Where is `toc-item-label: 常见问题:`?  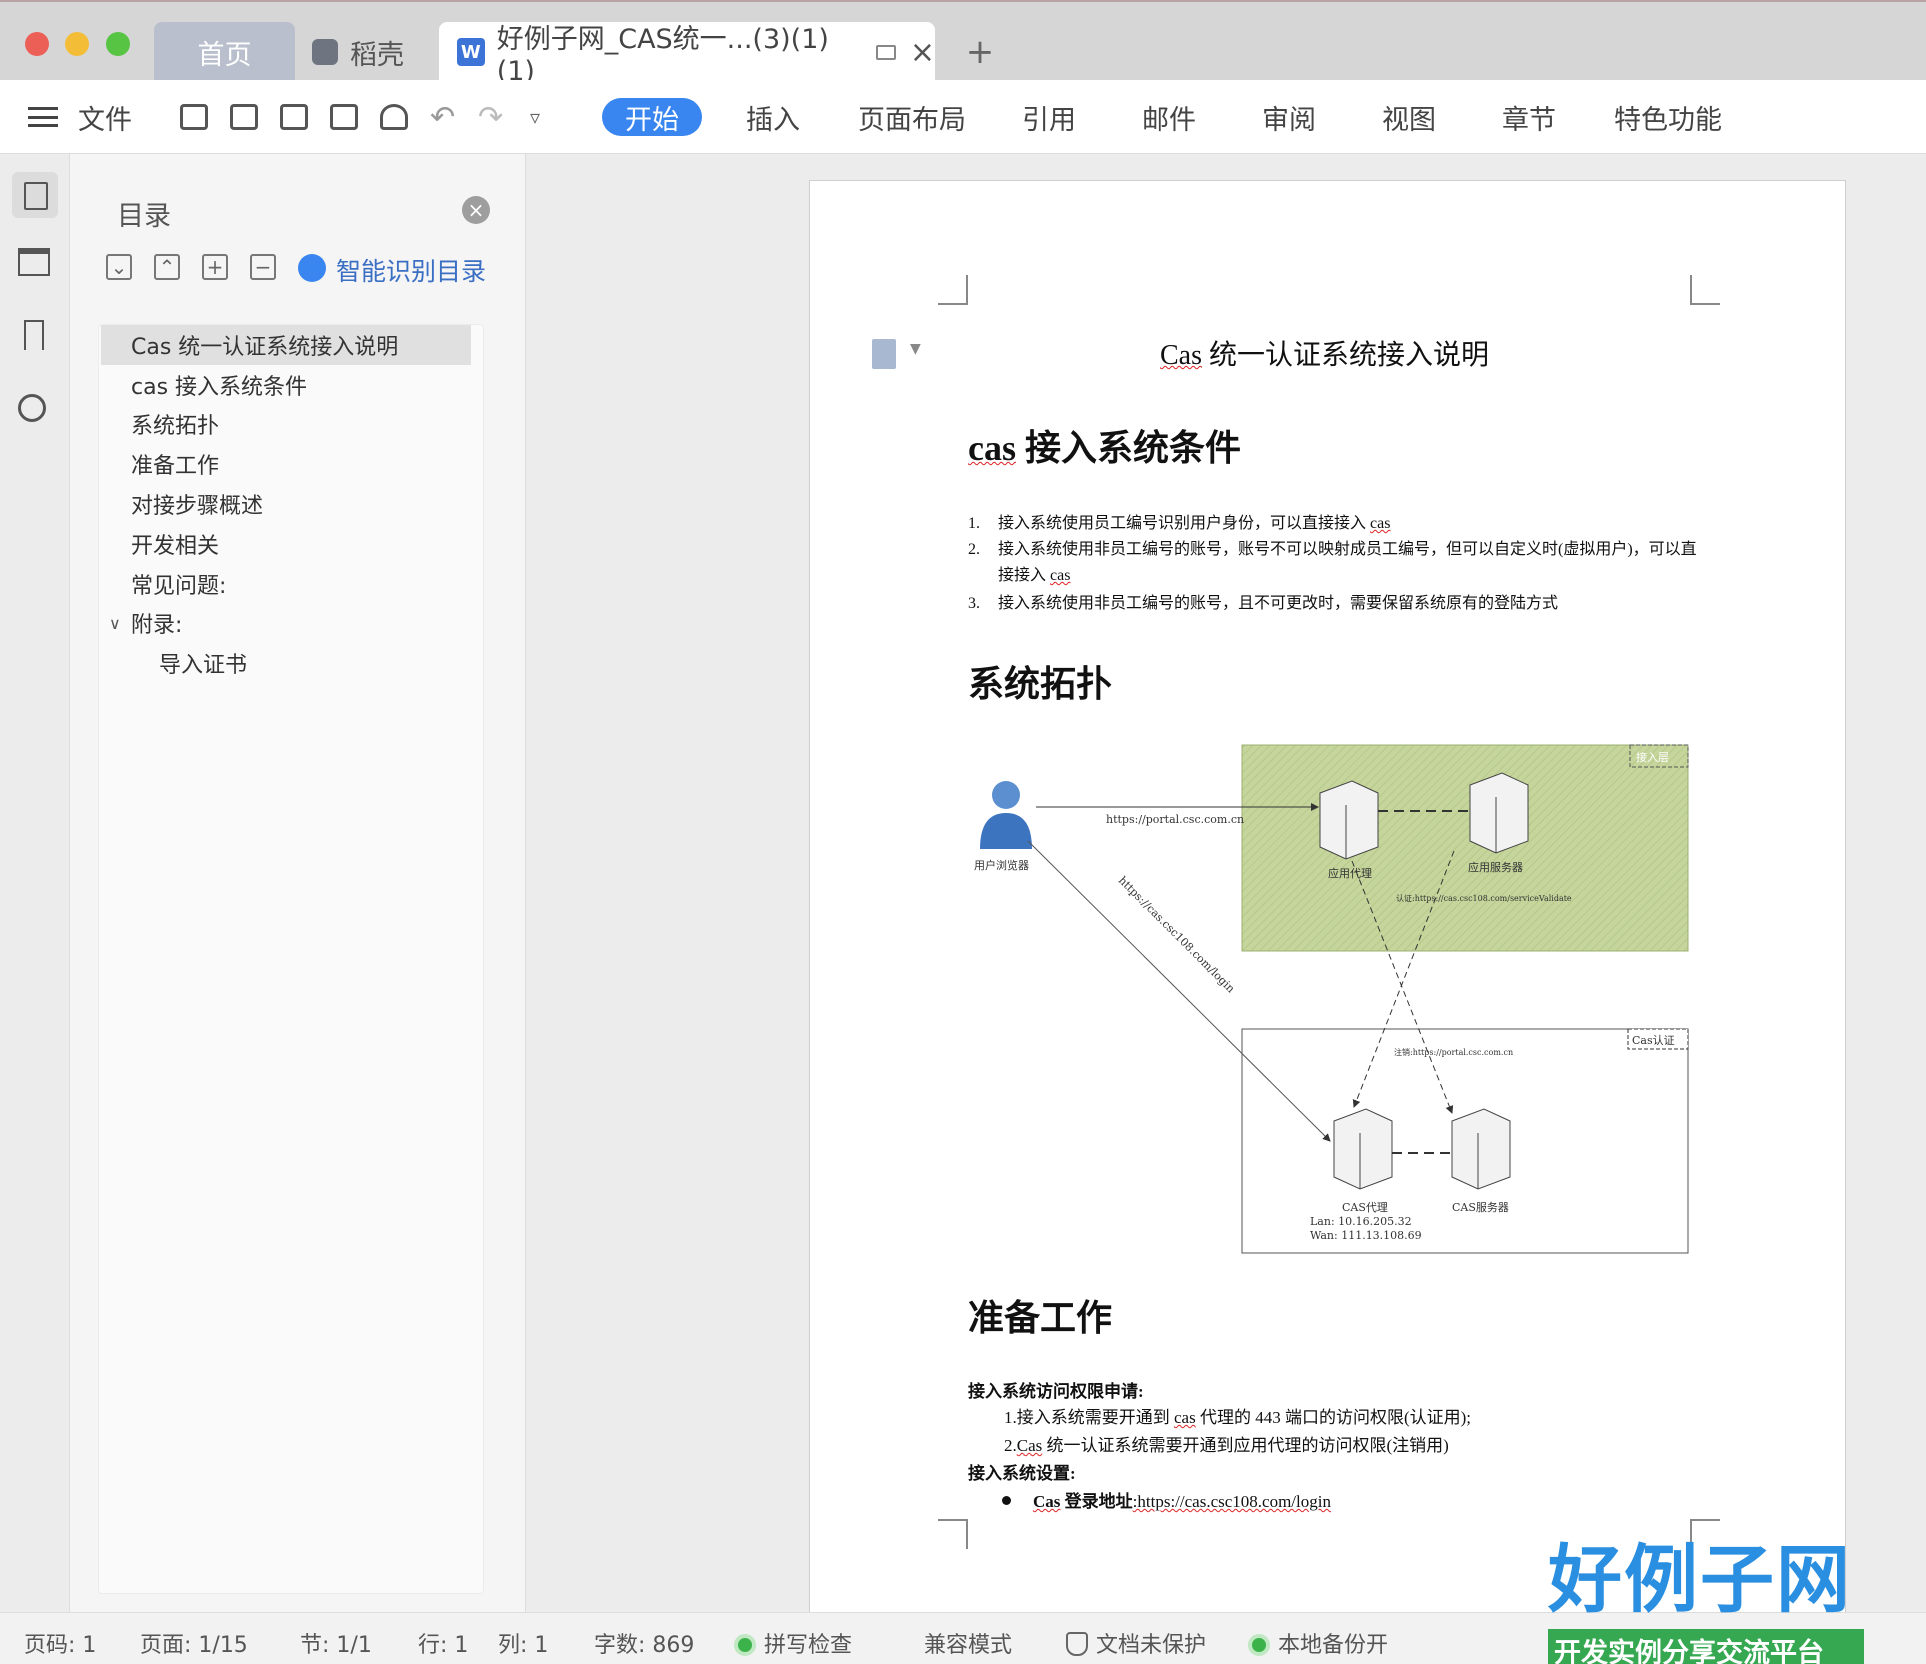
toc-item-label: 常见问题: is located at coordinates (179, 586).